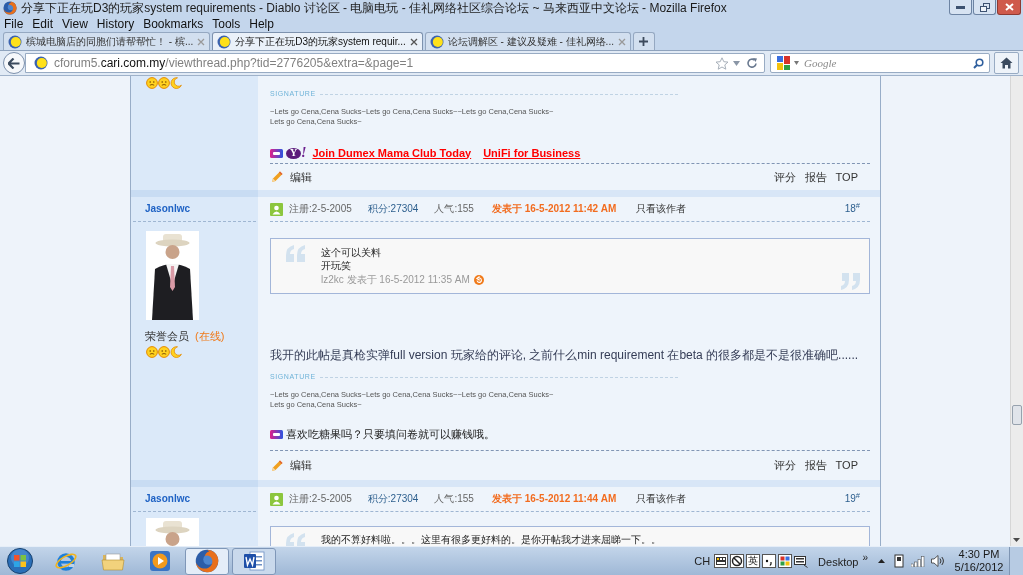 This screenshot has width=1023, height=575. I want to click on ad-link: 喜欢吃糖果吗？只要填问卷就可以赚钱哦。, so click(390, 434).